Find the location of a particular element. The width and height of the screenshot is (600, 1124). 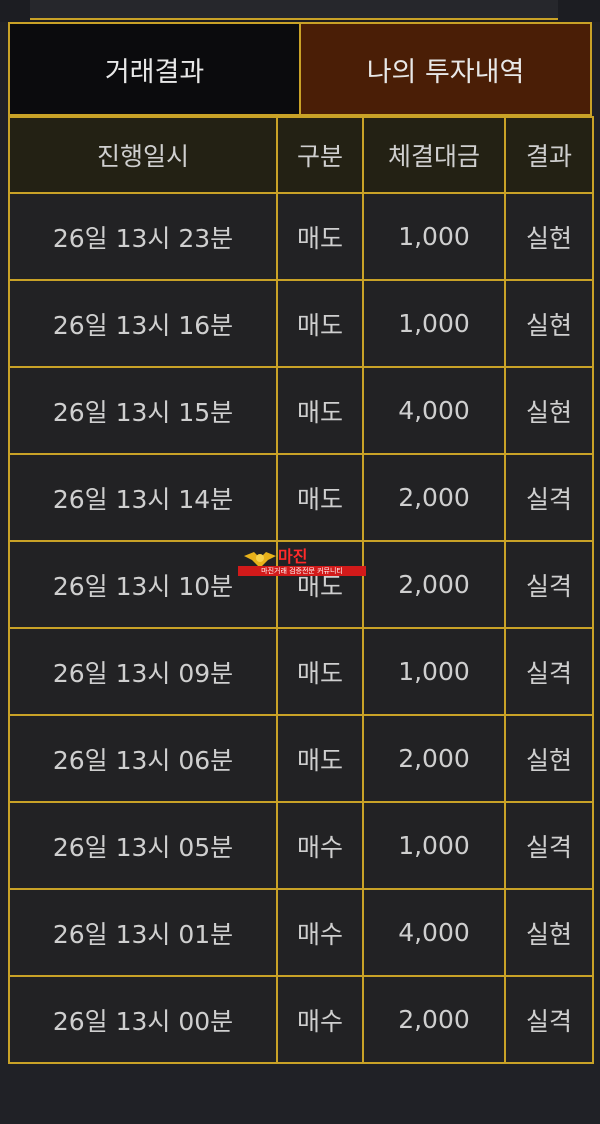

table-row: 26일 13시 09분 매도 1,000 실격 is located at coordinates (301, 671).